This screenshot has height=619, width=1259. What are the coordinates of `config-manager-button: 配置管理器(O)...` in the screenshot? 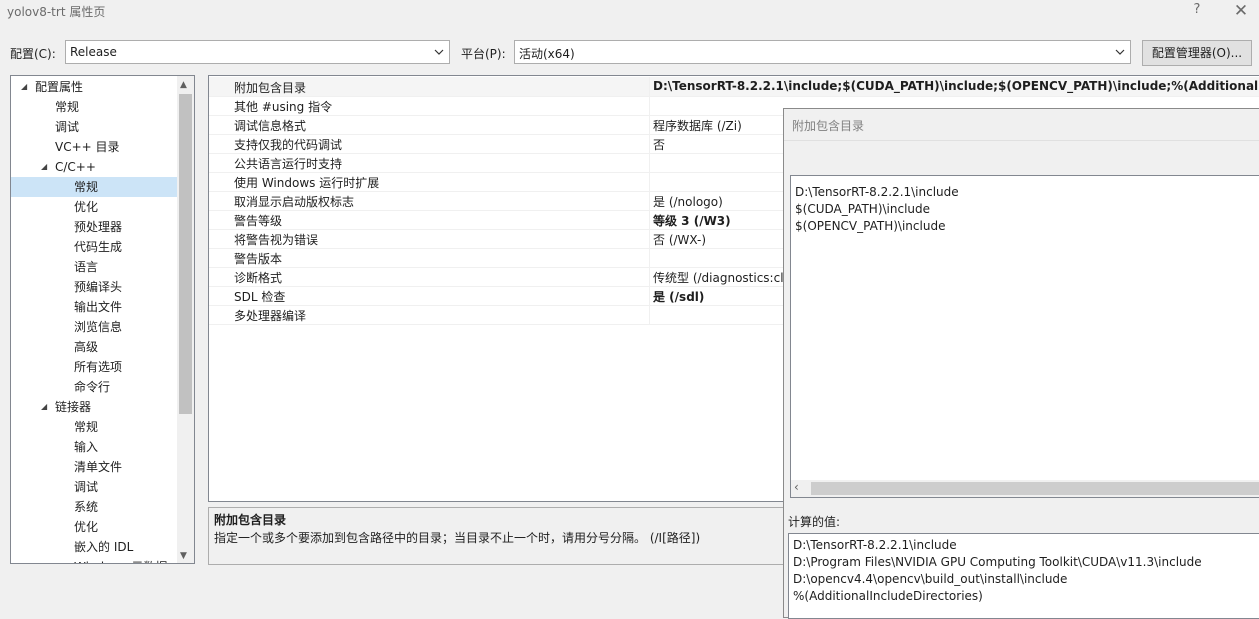 It's located at (1197, 53).